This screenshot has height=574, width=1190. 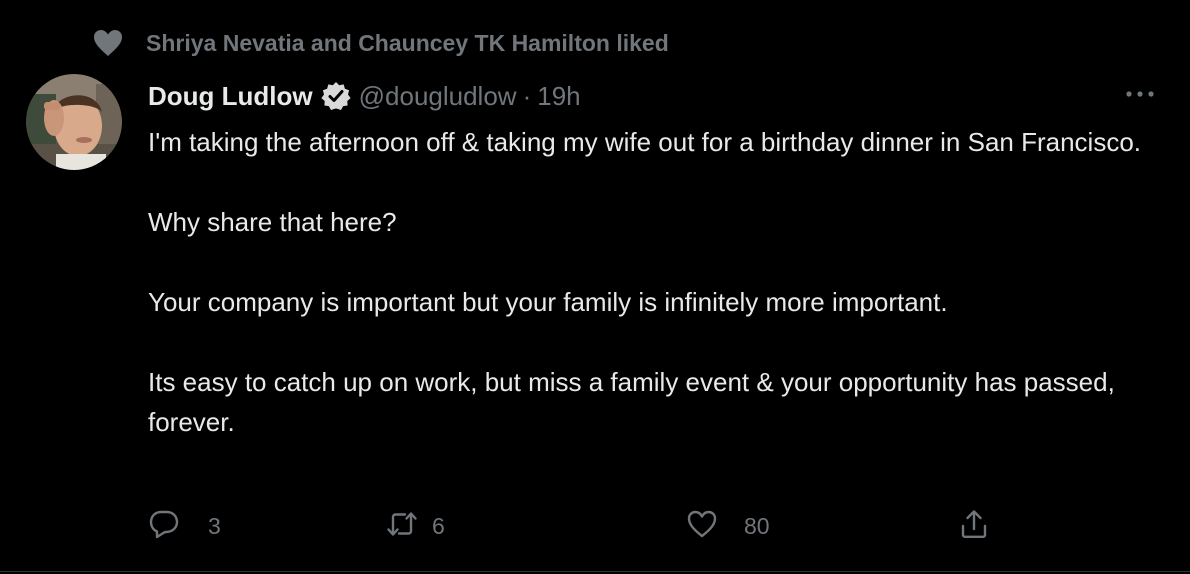 I want to click on more-options-icon, so click(x=1140, y=94).